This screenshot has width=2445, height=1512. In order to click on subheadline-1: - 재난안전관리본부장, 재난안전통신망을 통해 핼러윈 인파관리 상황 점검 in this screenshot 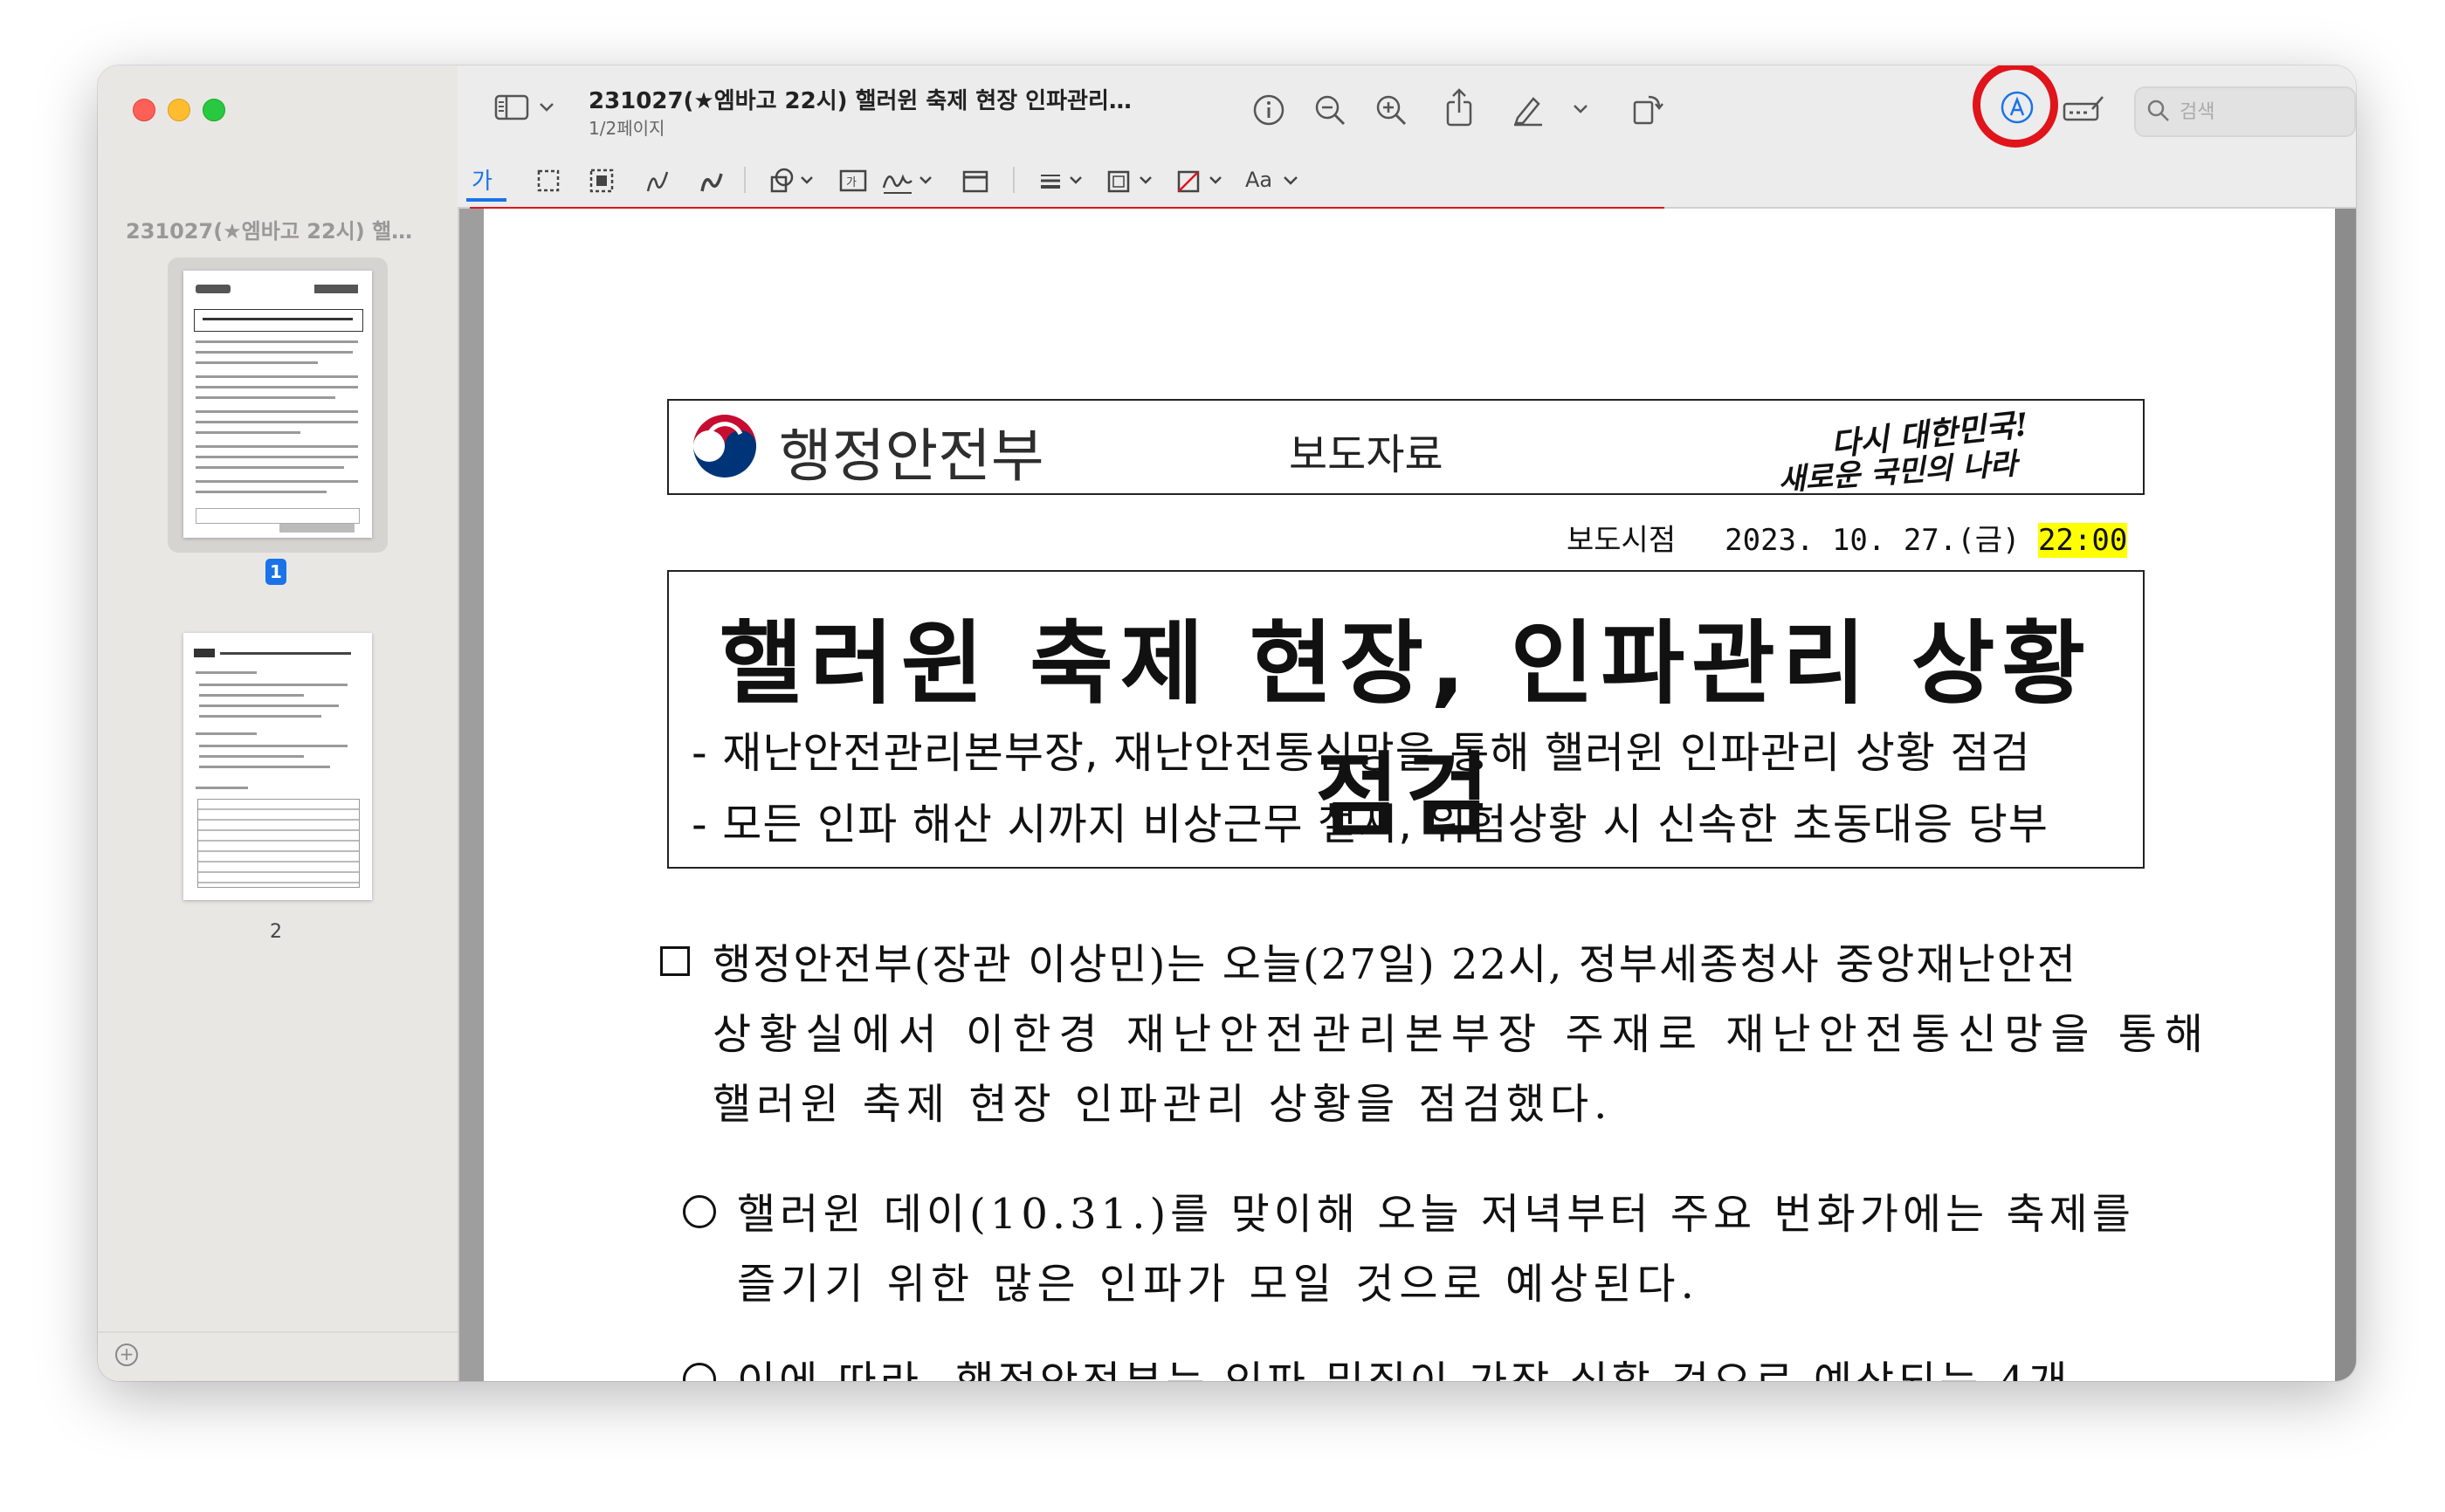, I will do `click(1361, 753)`.